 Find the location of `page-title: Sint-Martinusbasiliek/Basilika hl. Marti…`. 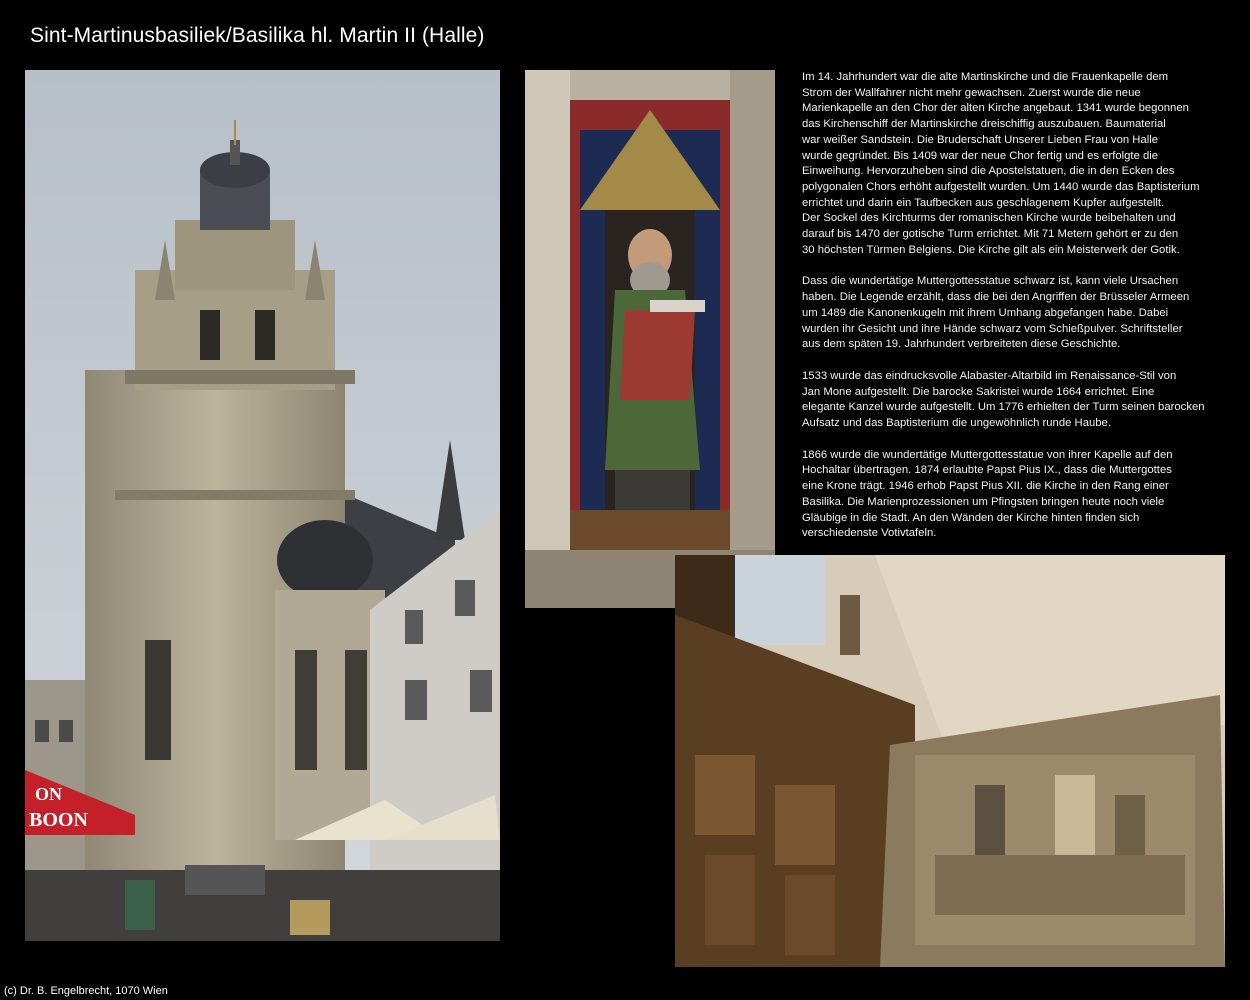

page-title: Sint-Martinusbasiliek/Basilika hl. Marti… is located at coordinates (257, 35).